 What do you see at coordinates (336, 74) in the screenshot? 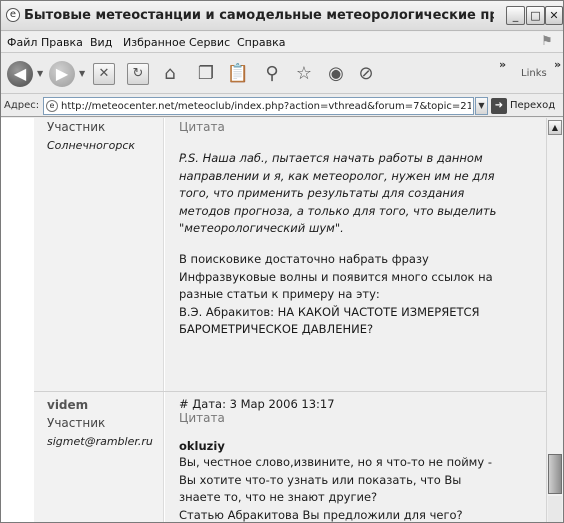
I see `media-icon: ◉` at bounding box center [336, 74].